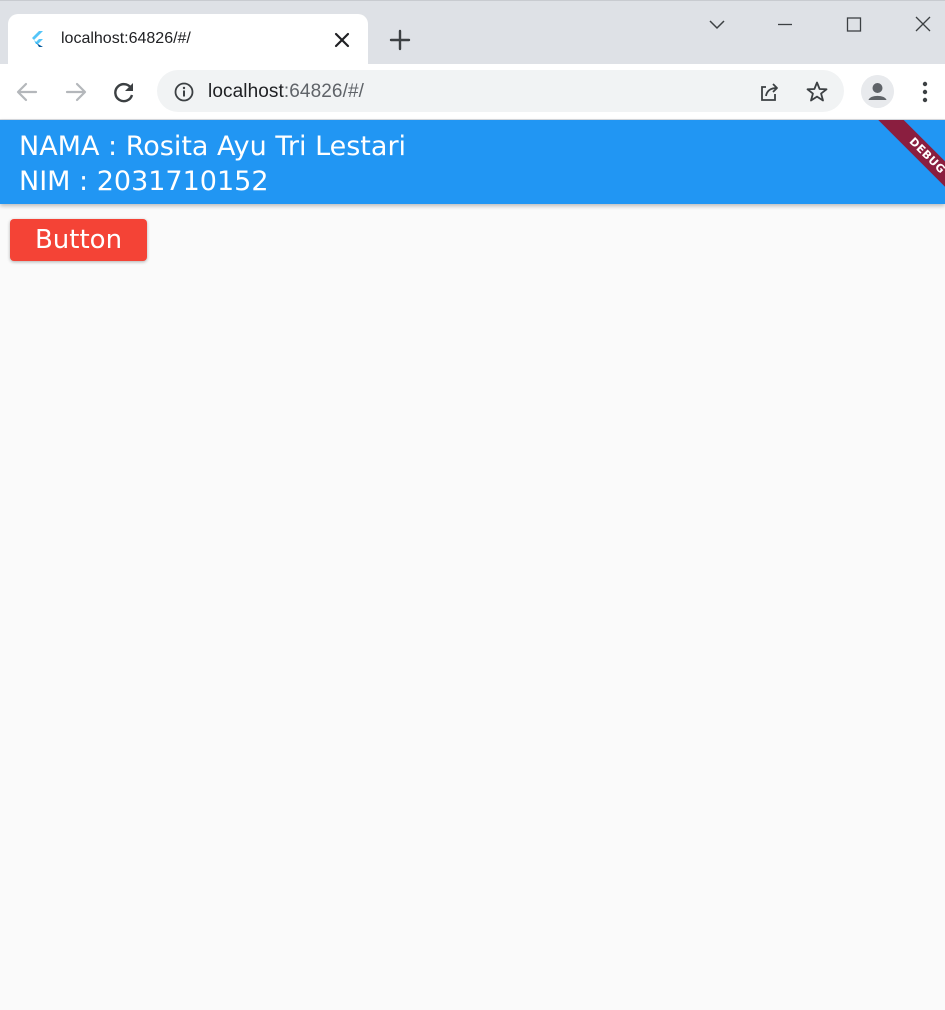  Describe the element at coordinates (246, 91) in the screenshot. I see `url-host: localhost` at that location.